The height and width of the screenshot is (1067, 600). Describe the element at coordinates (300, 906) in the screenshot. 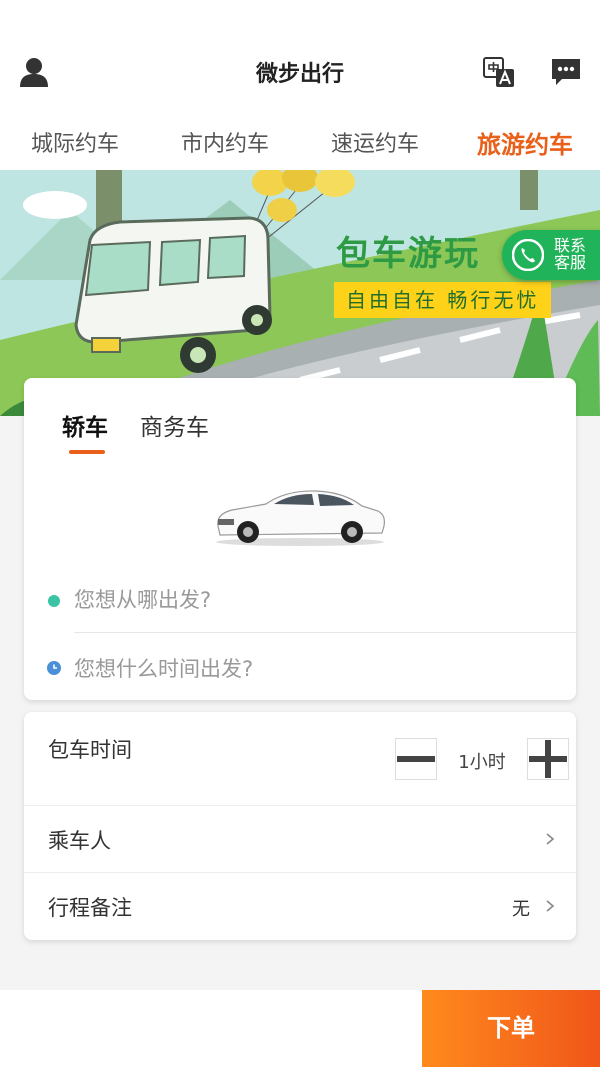

I see `trip-notes-row: 行程备注 无` at that location.